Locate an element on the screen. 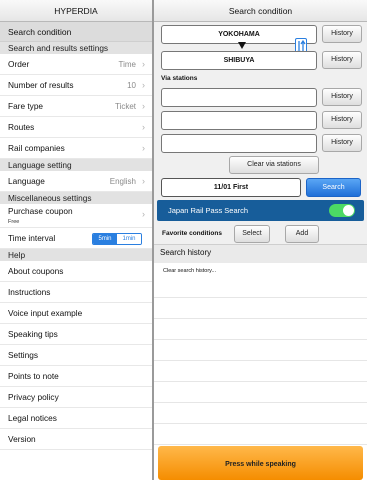 This screenshot has width=367, height=480. arrow-down-icon is located at coordinates (242, 45).